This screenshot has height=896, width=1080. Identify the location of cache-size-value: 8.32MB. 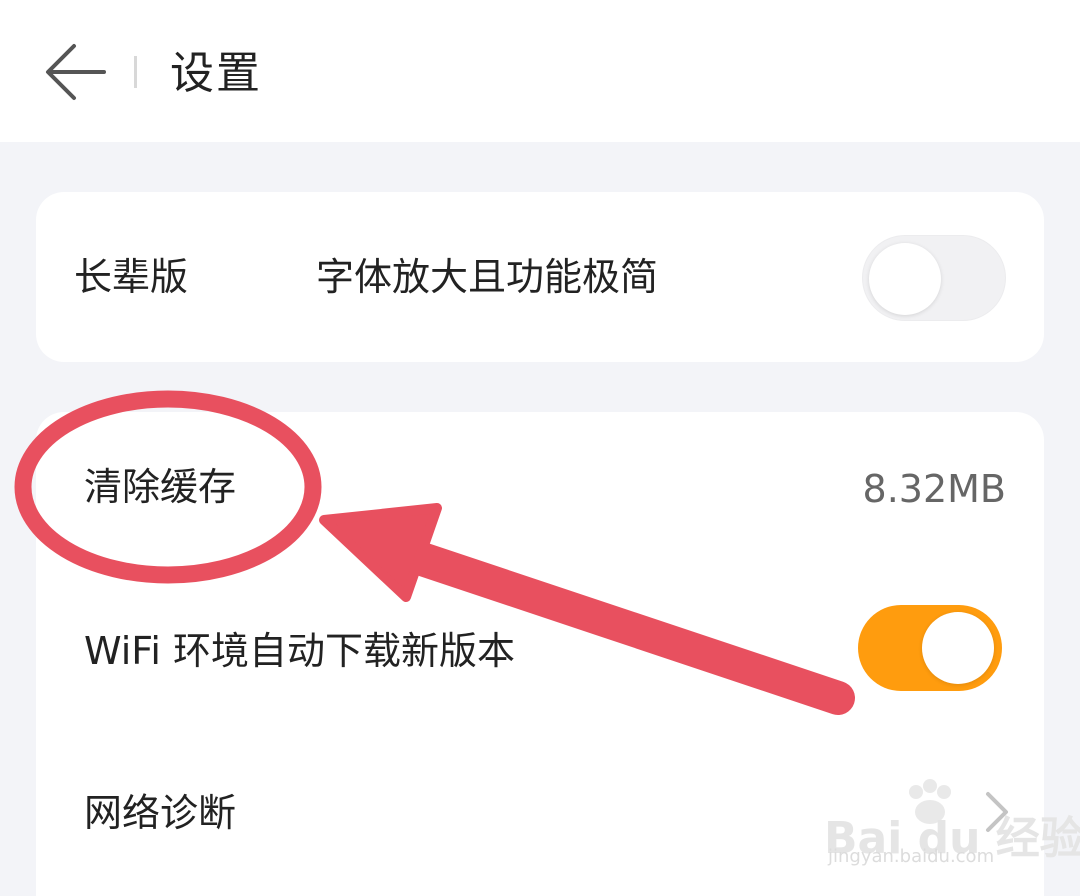
(934, 489).